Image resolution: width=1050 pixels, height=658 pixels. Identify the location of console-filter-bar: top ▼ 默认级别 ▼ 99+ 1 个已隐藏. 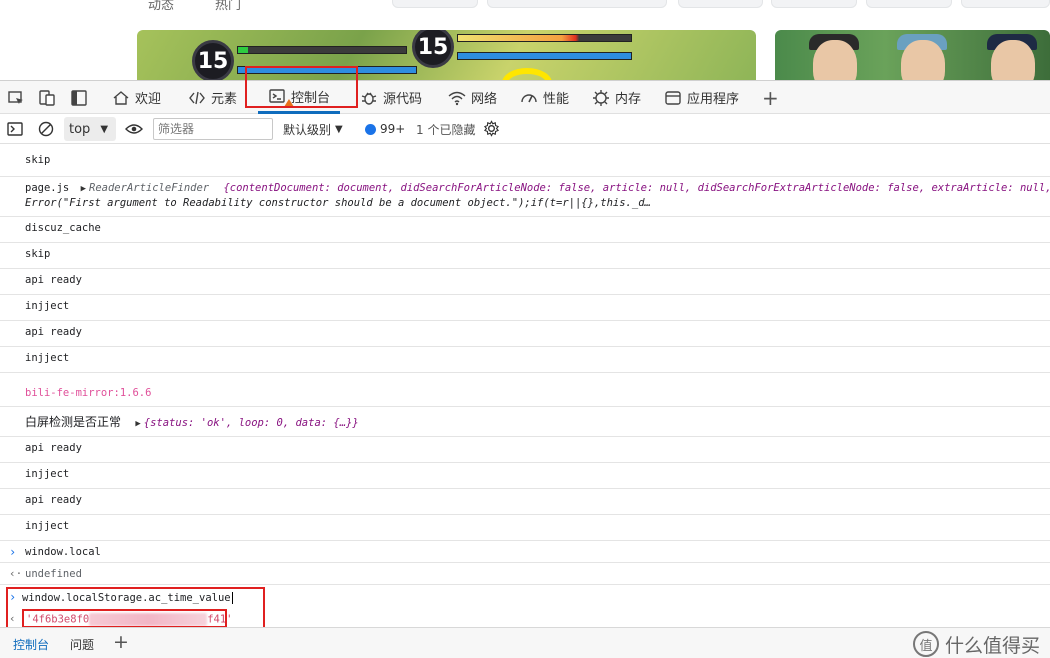
(525, 129).